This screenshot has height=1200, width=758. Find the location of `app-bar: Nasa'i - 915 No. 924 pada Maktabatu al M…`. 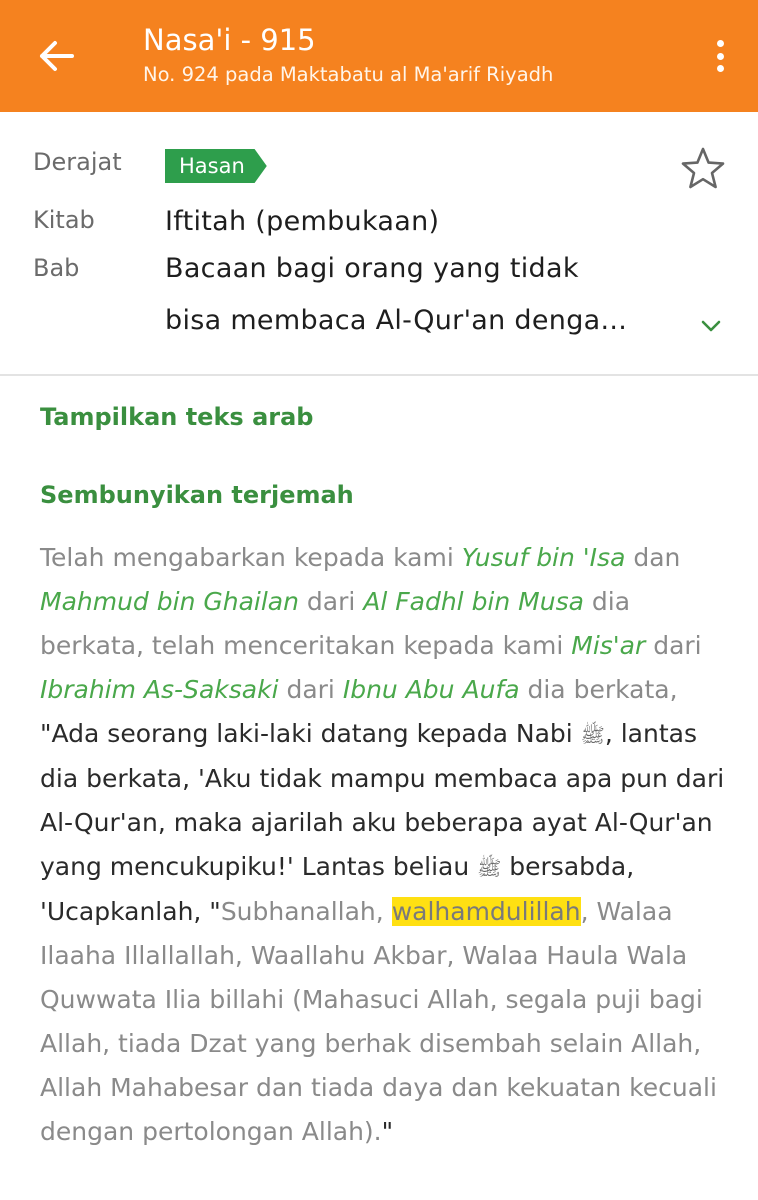

app-bar: Nasa'i - 915 No. 924 pada Maktabatu al M… is located at coordinates (379, 56).